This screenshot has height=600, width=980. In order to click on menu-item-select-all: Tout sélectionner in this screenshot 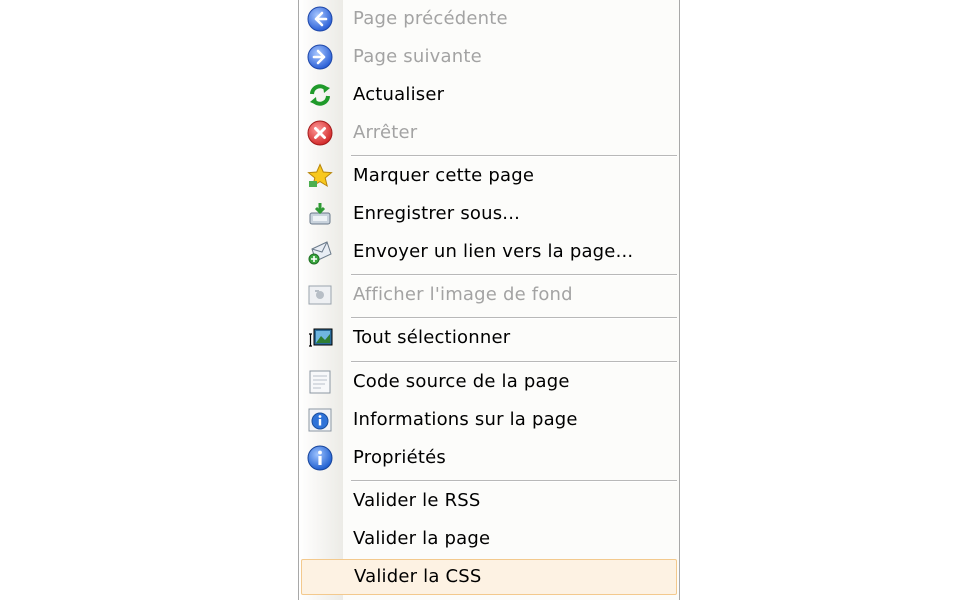, I will do `click(489, 338)`.